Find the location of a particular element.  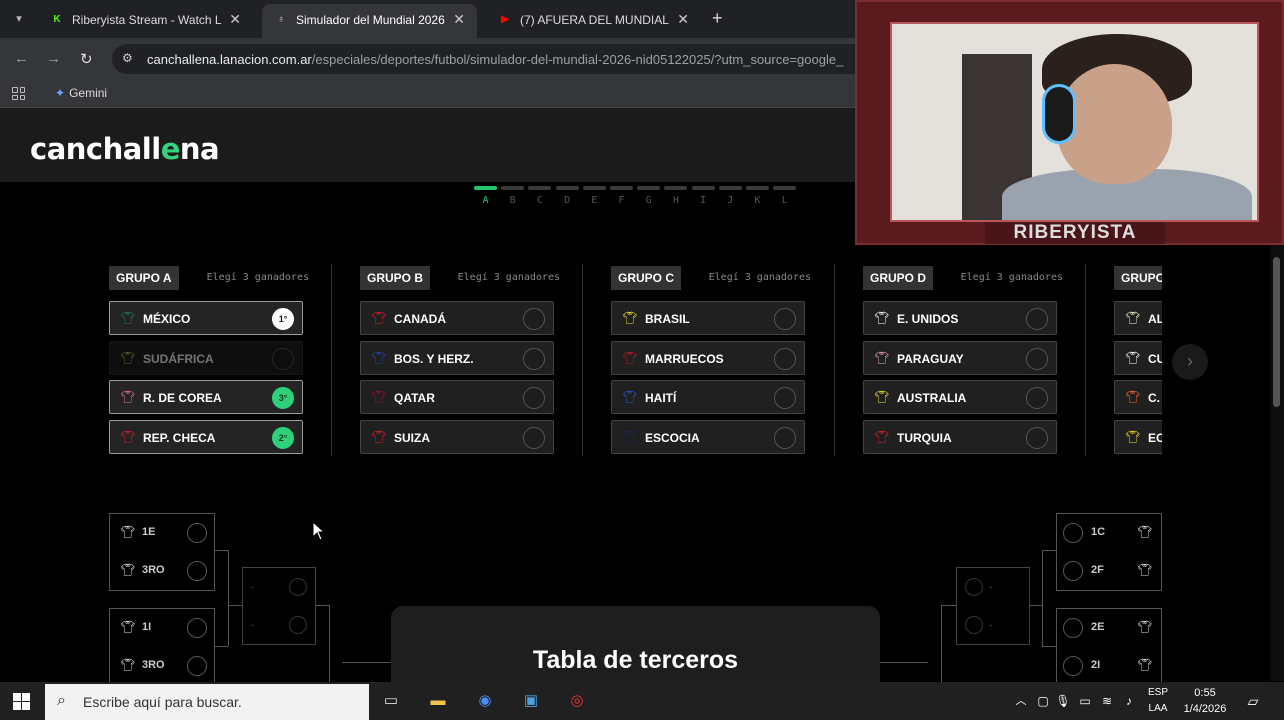

team-option: 👕︎ AL is located at coordinates (1138, 318).